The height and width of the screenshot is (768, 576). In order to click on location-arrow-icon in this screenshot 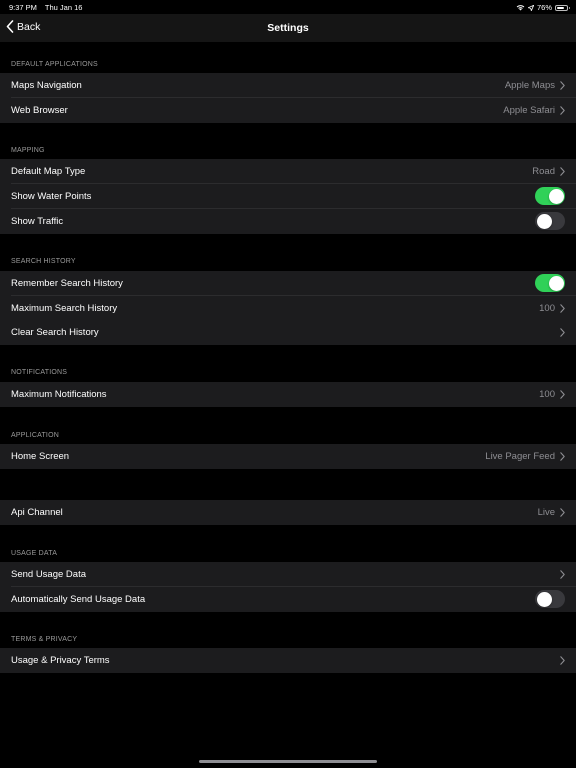, I will do `click(530, 7)`.